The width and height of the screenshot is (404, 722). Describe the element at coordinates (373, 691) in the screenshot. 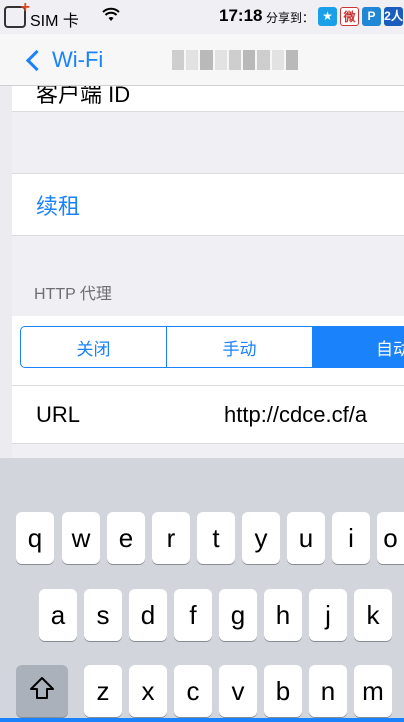

I see `key-m: m` at that location.